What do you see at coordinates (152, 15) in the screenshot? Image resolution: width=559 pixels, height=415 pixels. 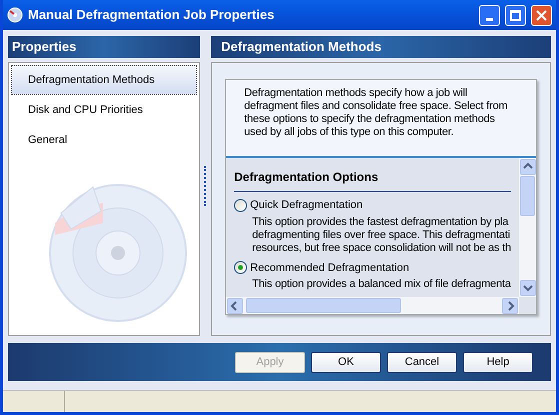 I see `window-title: Manual Defragmentation Job Properties` at bounding box center [152, 15].